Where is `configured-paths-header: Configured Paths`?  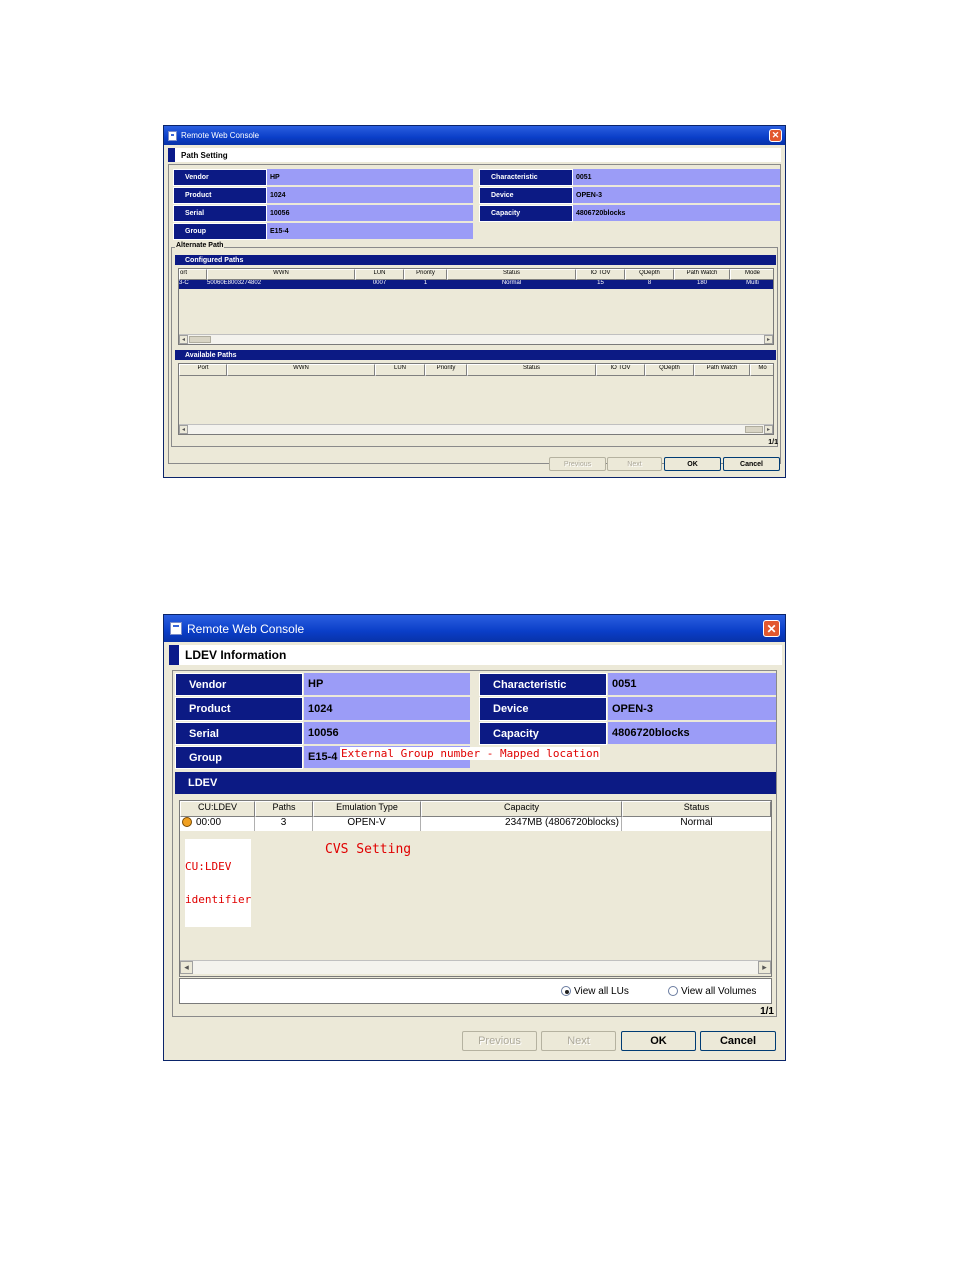 configured-paths-header: Configured Paths is located at coordinates (475, 260).